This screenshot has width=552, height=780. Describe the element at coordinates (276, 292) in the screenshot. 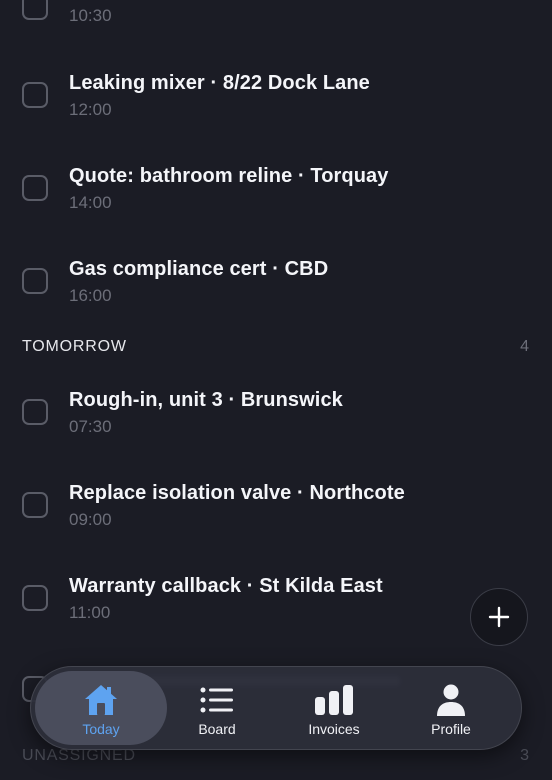

I see `task-item: Gas compliance cert · CBD 16:00` at that location.